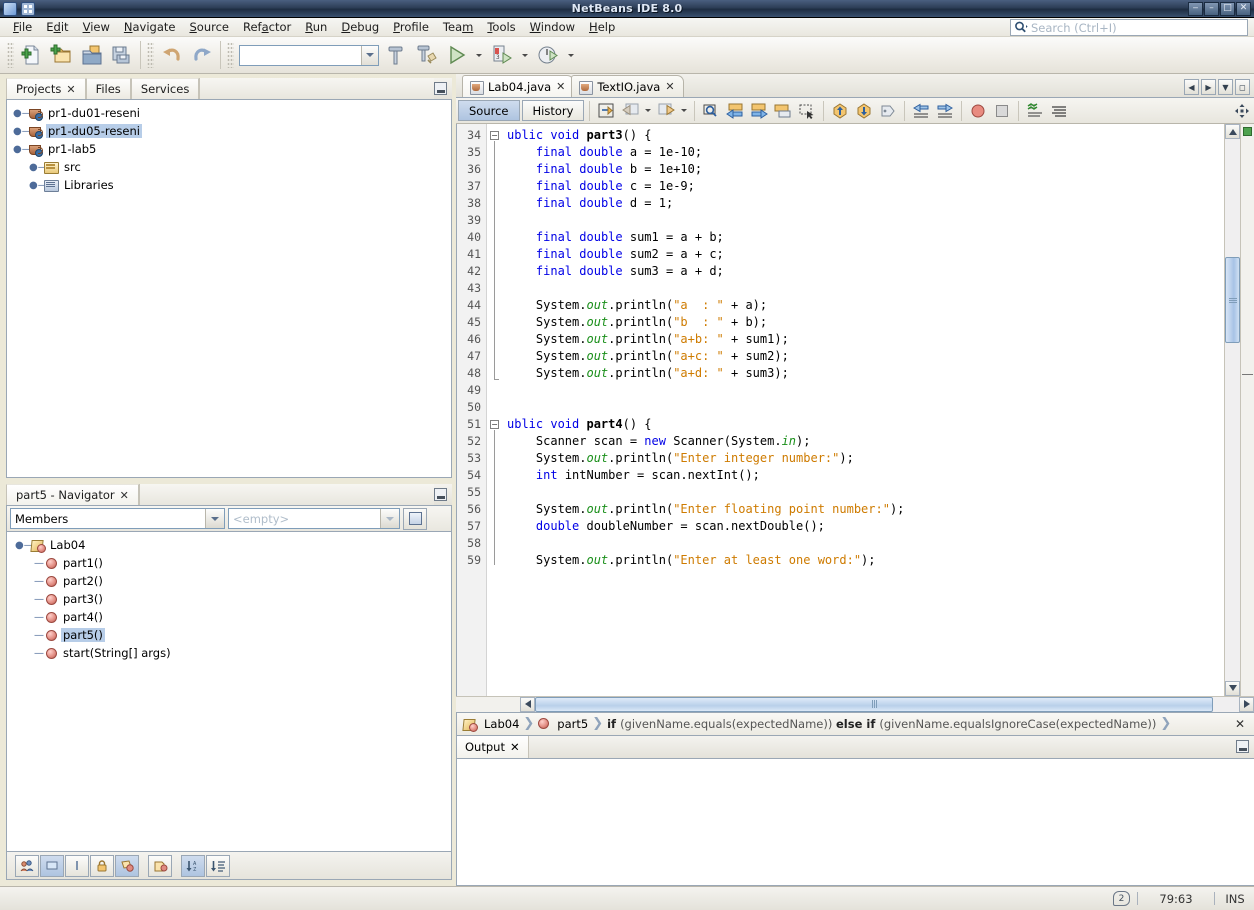  What do you see at coordinates (231, 149) in the screenshot?
I see `tree-item-pr1-lab5: ●— pr1-lab5` at bounding box center [231, 149].